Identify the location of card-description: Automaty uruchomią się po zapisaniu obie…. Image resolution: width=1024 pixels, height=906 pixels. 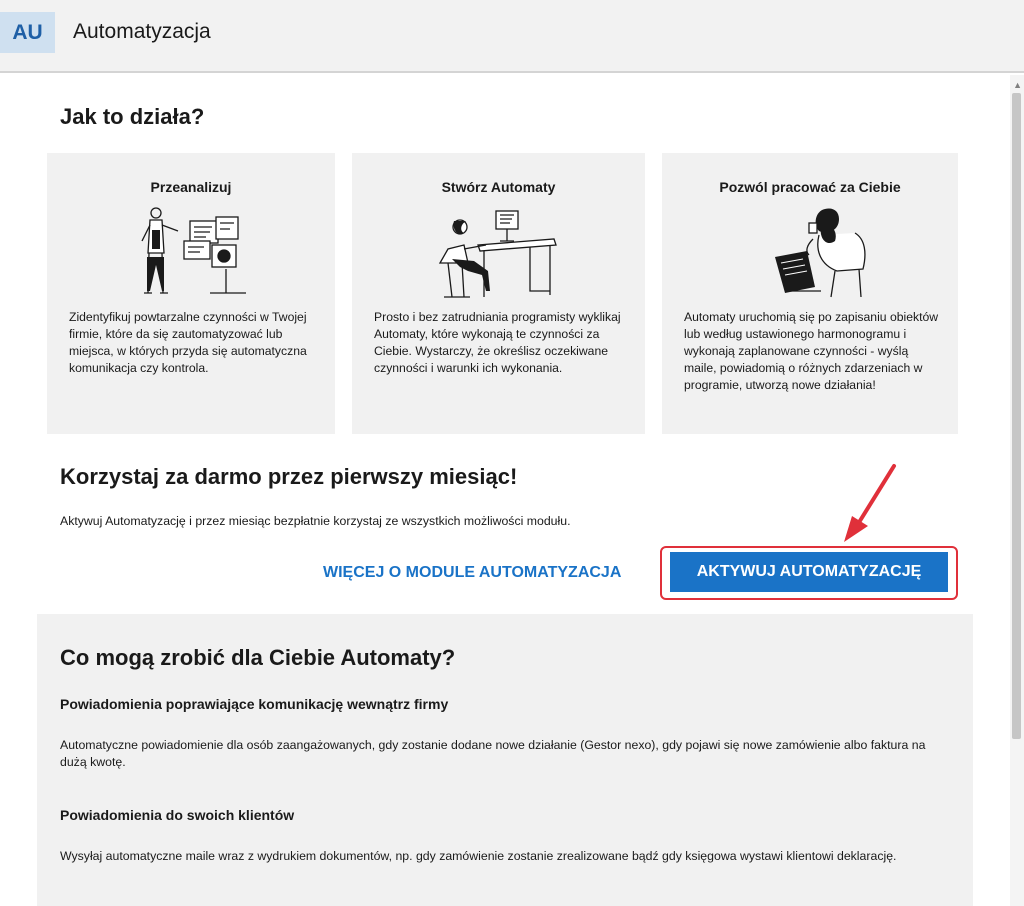
(811, 351).